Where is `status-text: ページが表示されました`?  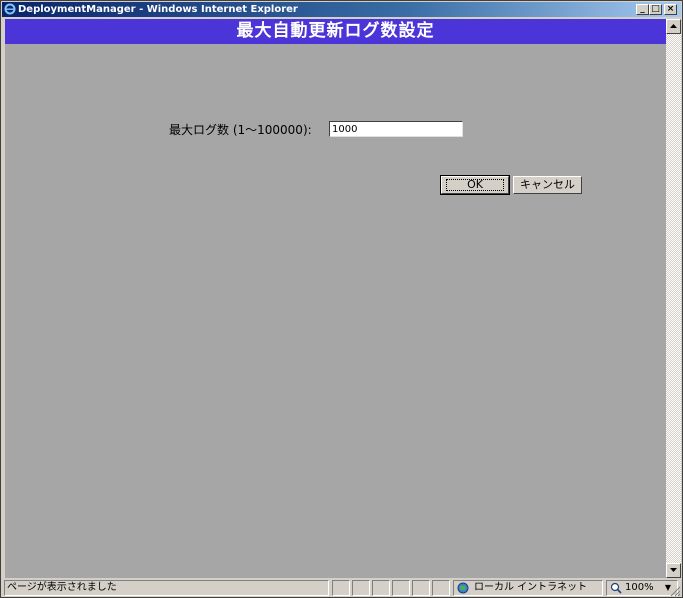 status-text: ページが表示されました is located at coordinates (166, 588).